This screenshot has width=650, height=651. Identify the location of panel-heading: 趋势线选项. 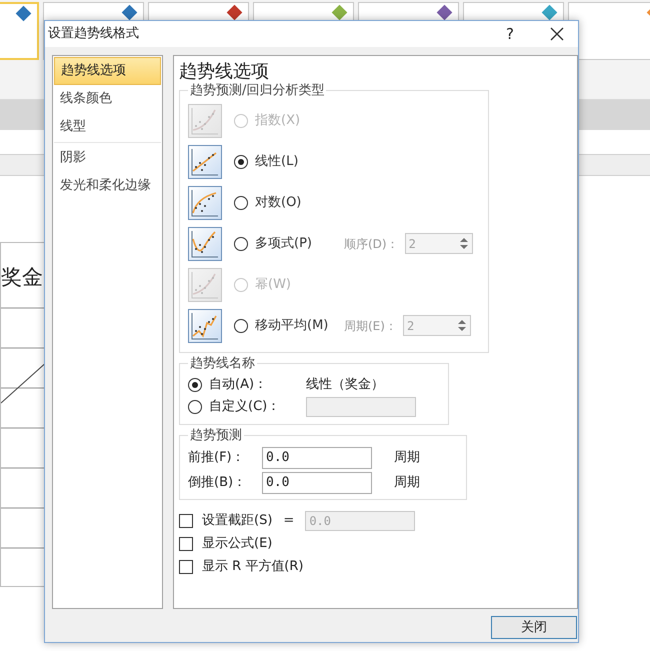
(224, 72).